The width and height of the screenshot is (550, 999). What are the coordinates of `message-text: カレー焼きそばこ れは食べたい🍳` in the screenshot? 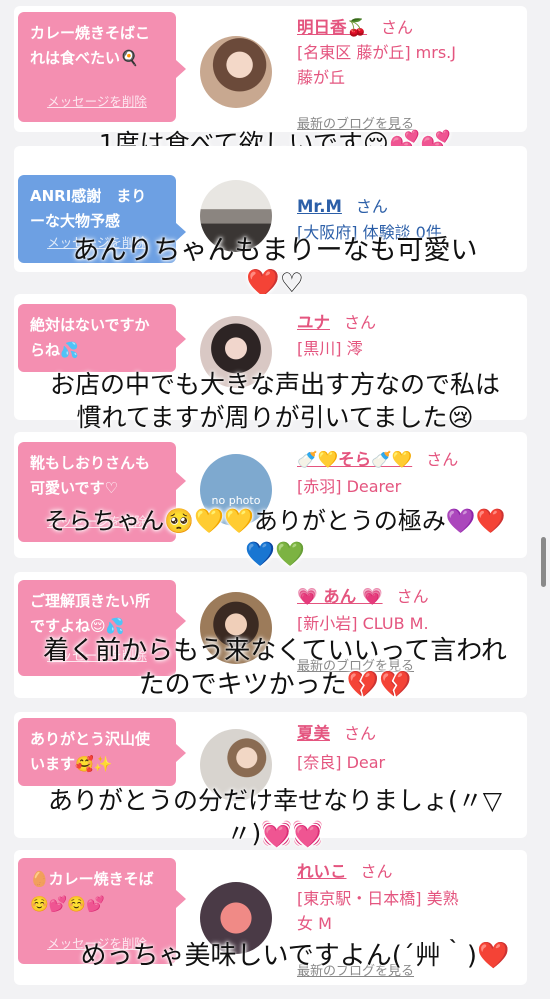 It's located at (90, 45).